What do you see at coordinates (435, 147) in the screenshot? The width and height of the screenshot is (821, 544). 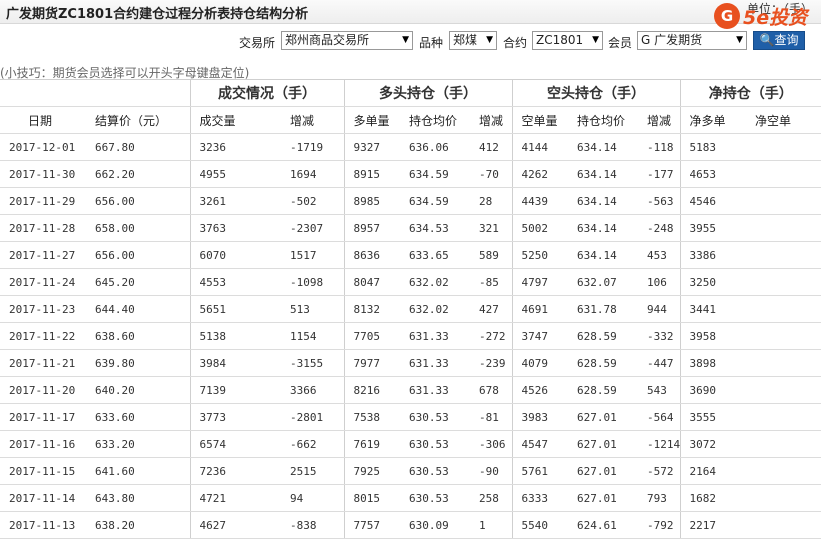 I see `cell-long-avg: 636.06` at bounding box center [435, 147].